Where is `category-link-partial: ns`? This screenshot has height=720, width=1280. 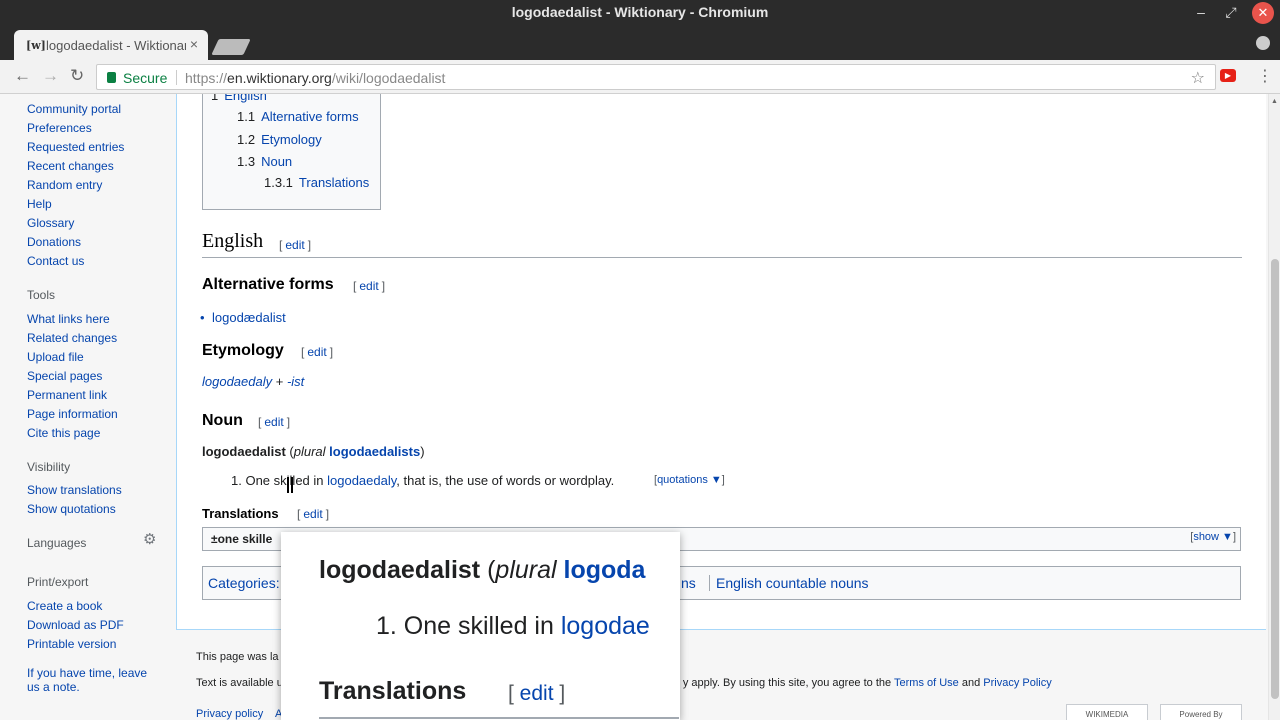 category-link-partial: ns is located at coordinates (688, 583).